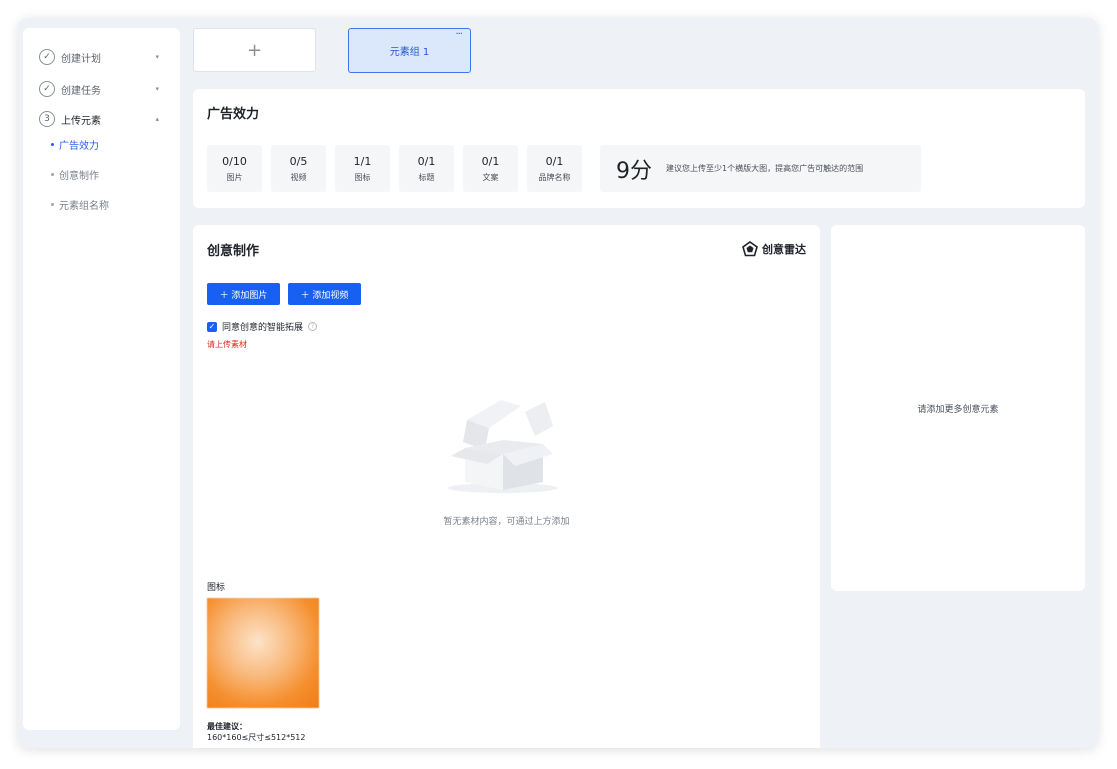 The image size is (1117, 769). Describe the element at coordinates (212, 326) in the screenshot. I see `smart-expand-checkbox: ✓` at that location.